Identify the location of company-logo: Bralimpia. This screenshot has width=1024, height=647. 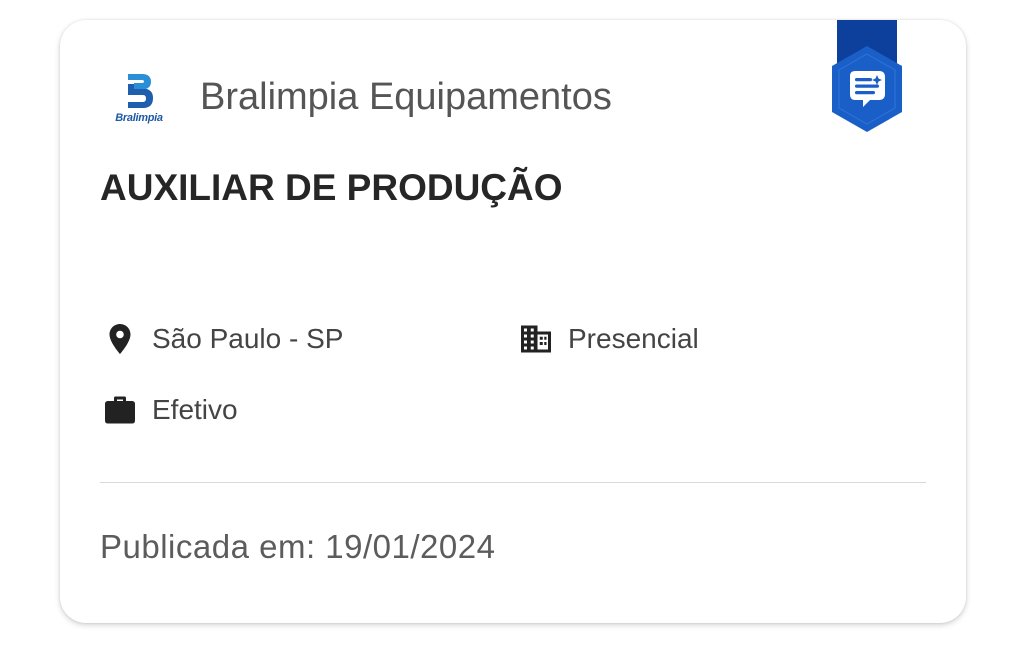
(139, 102).